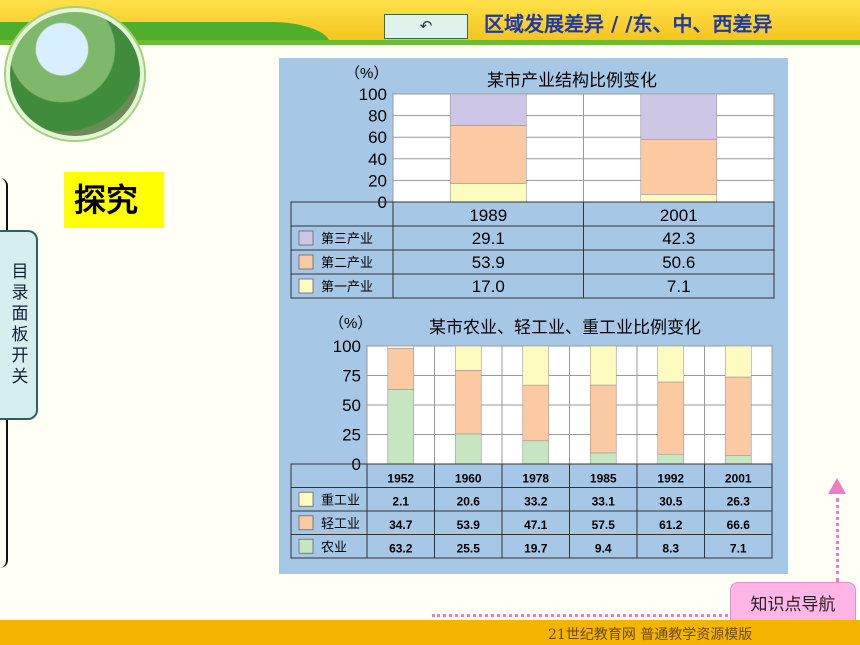  Describe the element at coordinates (670, 548) in the screenshot. I see `data-label: 8.3` at that location.